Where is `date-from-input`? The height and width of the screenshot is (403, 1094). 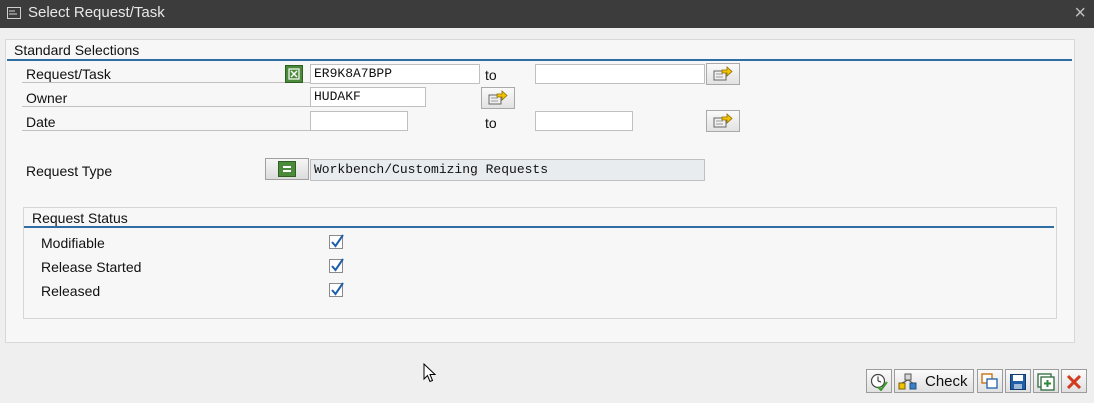 date-from-input is located at coordinates (359, 121).